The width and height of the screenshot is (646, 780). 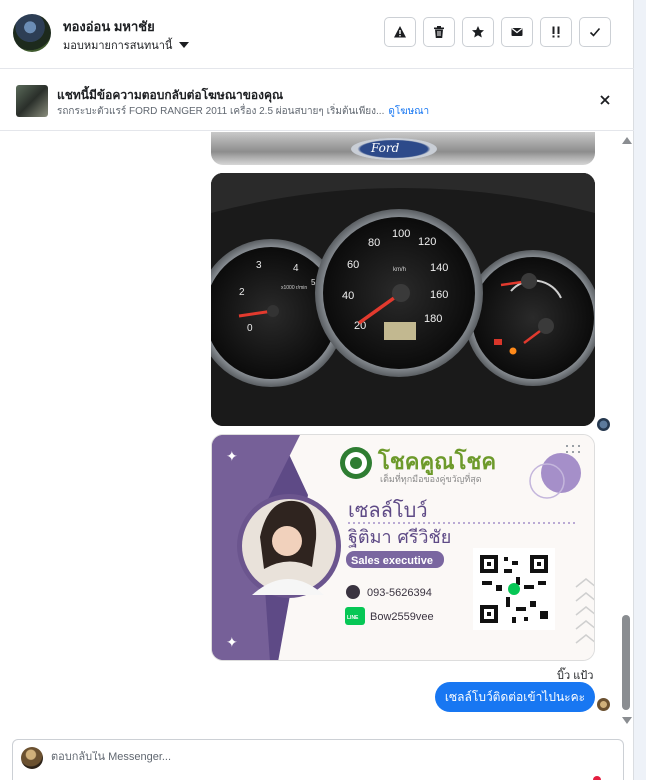 I want to click on assign-conversation-dropdown: มอบหมายการสนทนานี้, so click(x=126, y=45).